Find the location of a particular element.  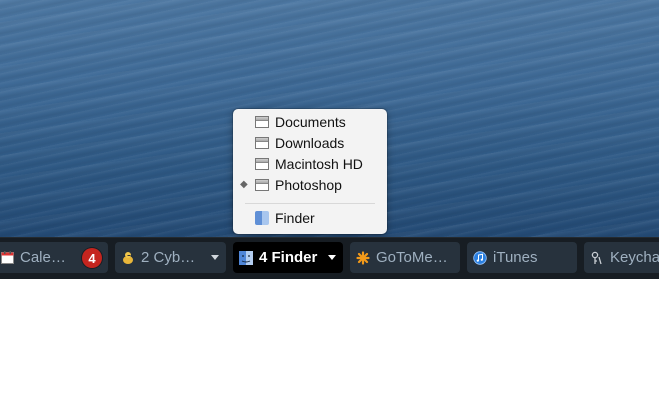

menu-separator is located at coordinates (310, 203).